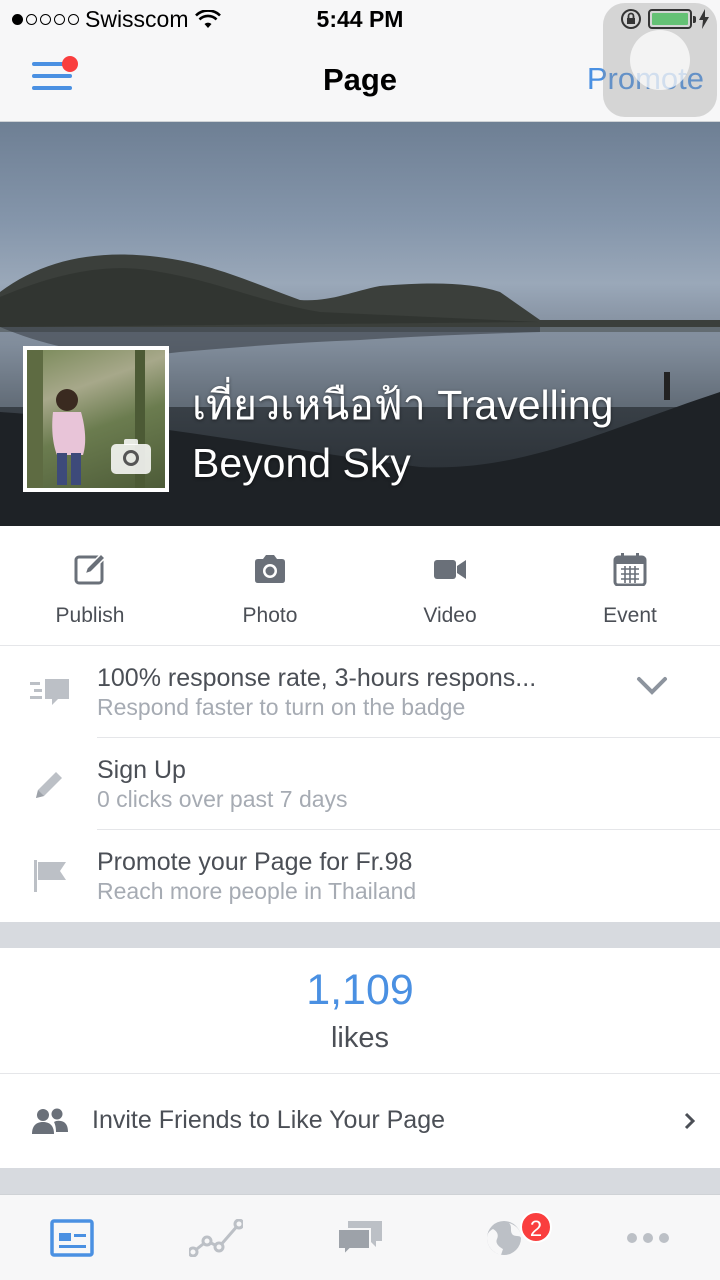 The width and height of the screenshot is (720, 1280). I want to click on invite-friends-row: Invite Friends to Like Your Page, so click(360, 1121).